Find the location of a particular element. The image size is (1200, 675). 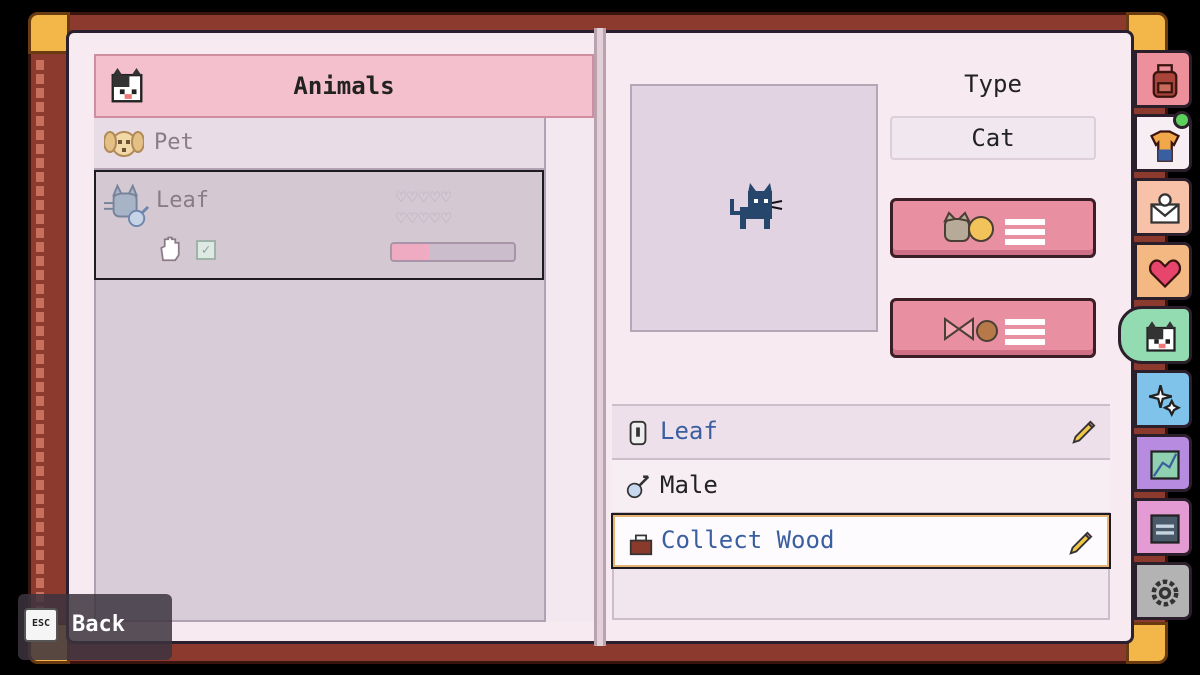

items-list-button is located at coordinates (993, 328).